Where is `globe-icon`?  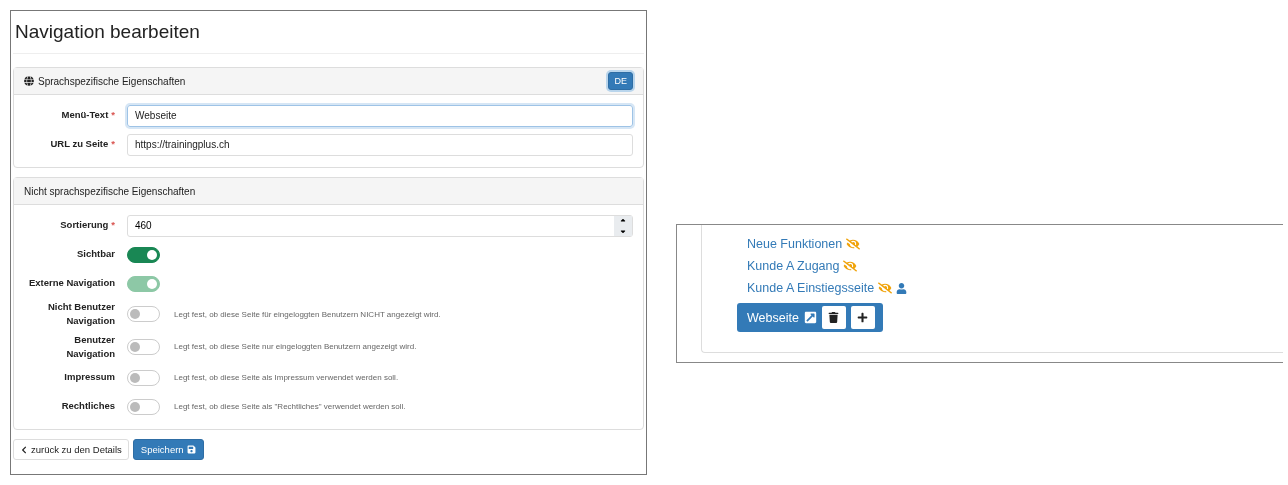
globe-icon is located at coordinates (29, 81).